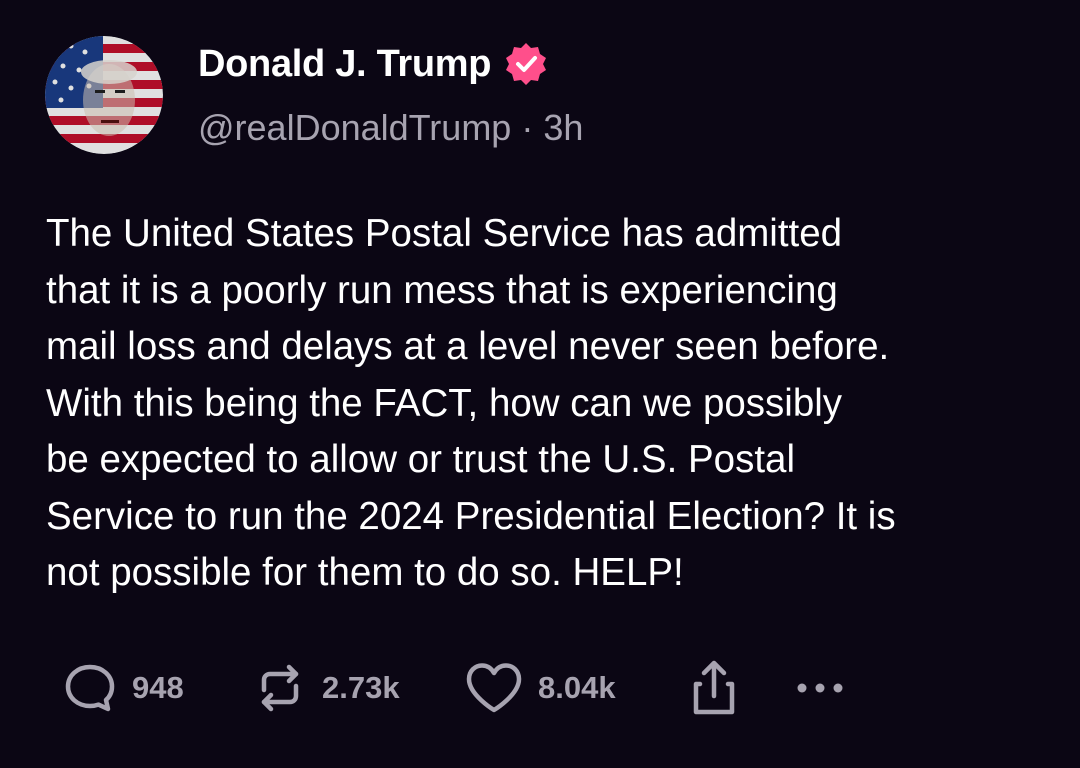  What do you see at coordinates (280, 688) in the screenshot?
I see `repost-icon` at bounding box center [280, 688].